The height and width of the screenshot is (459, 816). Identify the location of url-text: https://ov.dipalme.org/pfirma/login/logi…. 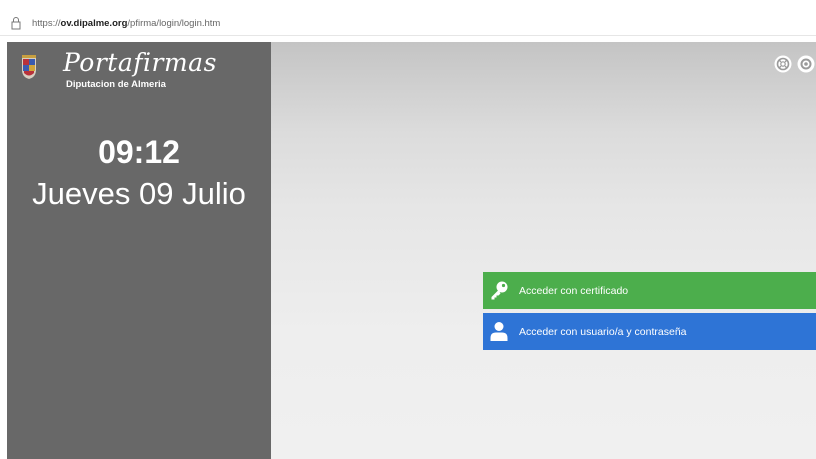
(126, 23).